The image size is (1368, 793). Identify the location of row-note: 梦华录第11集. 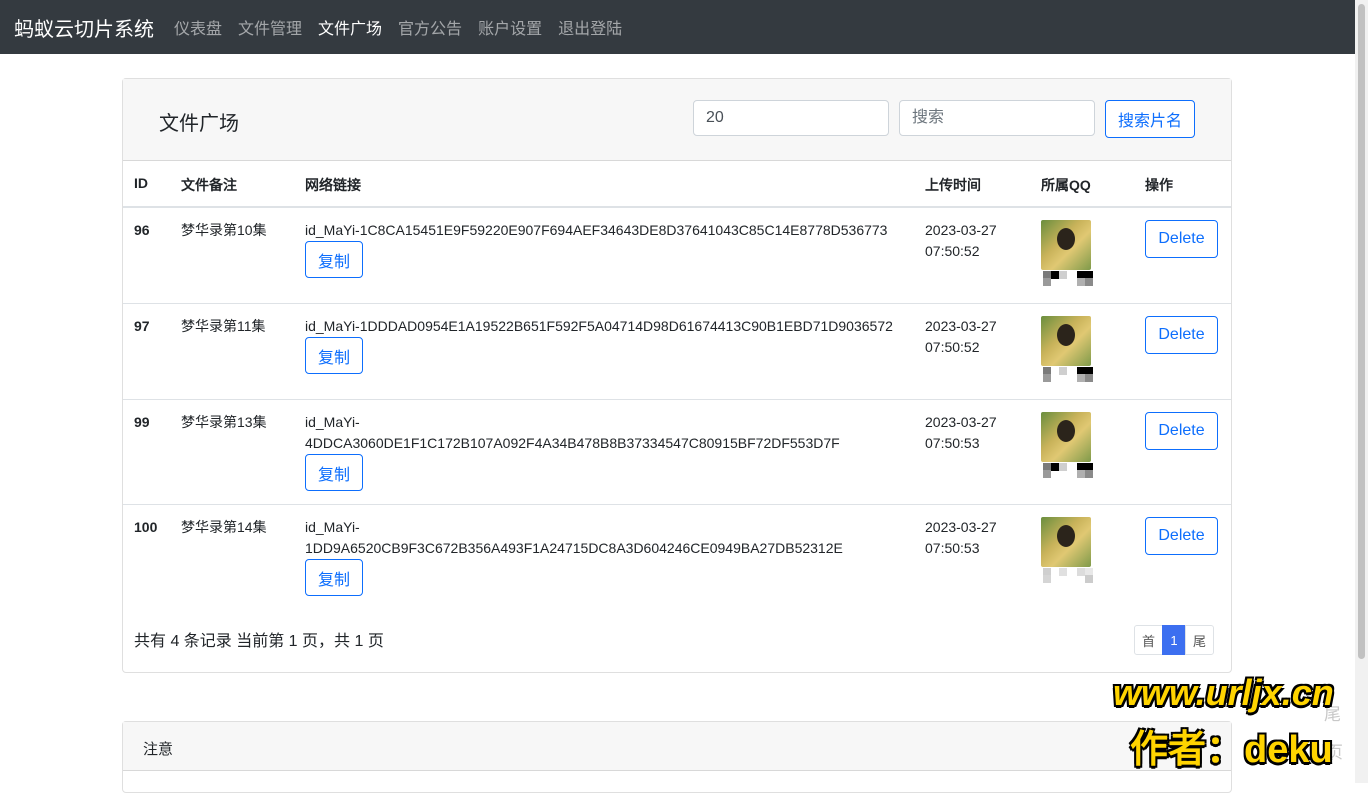
(223, 326).